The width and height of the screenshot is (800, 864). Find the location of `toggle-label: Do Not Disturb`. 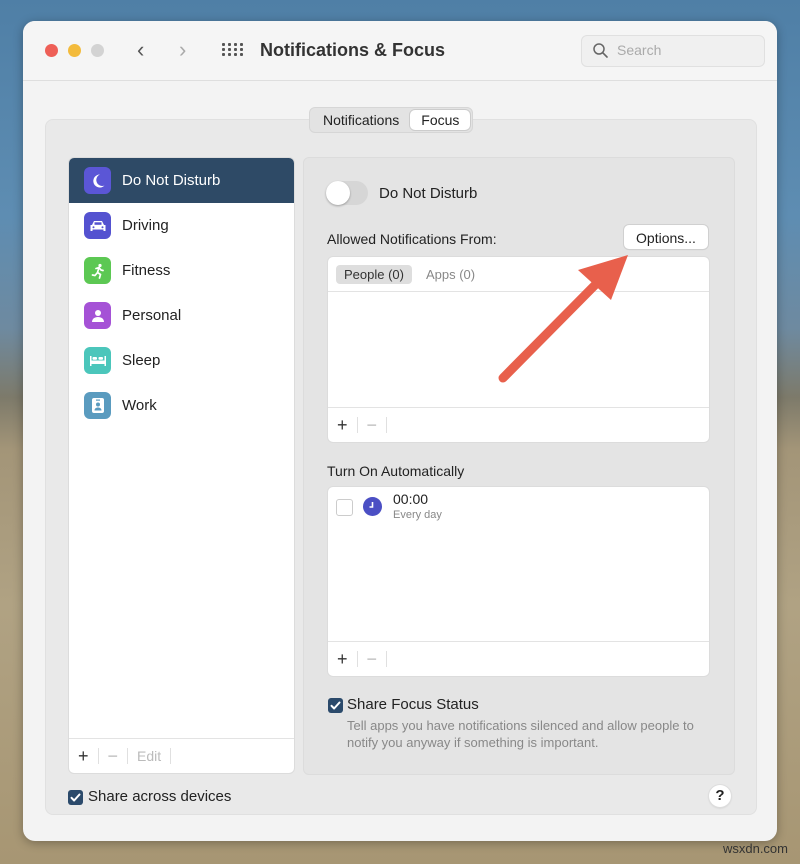

toggle-label: Do Not Disturb is located at coordinates (428, 193).